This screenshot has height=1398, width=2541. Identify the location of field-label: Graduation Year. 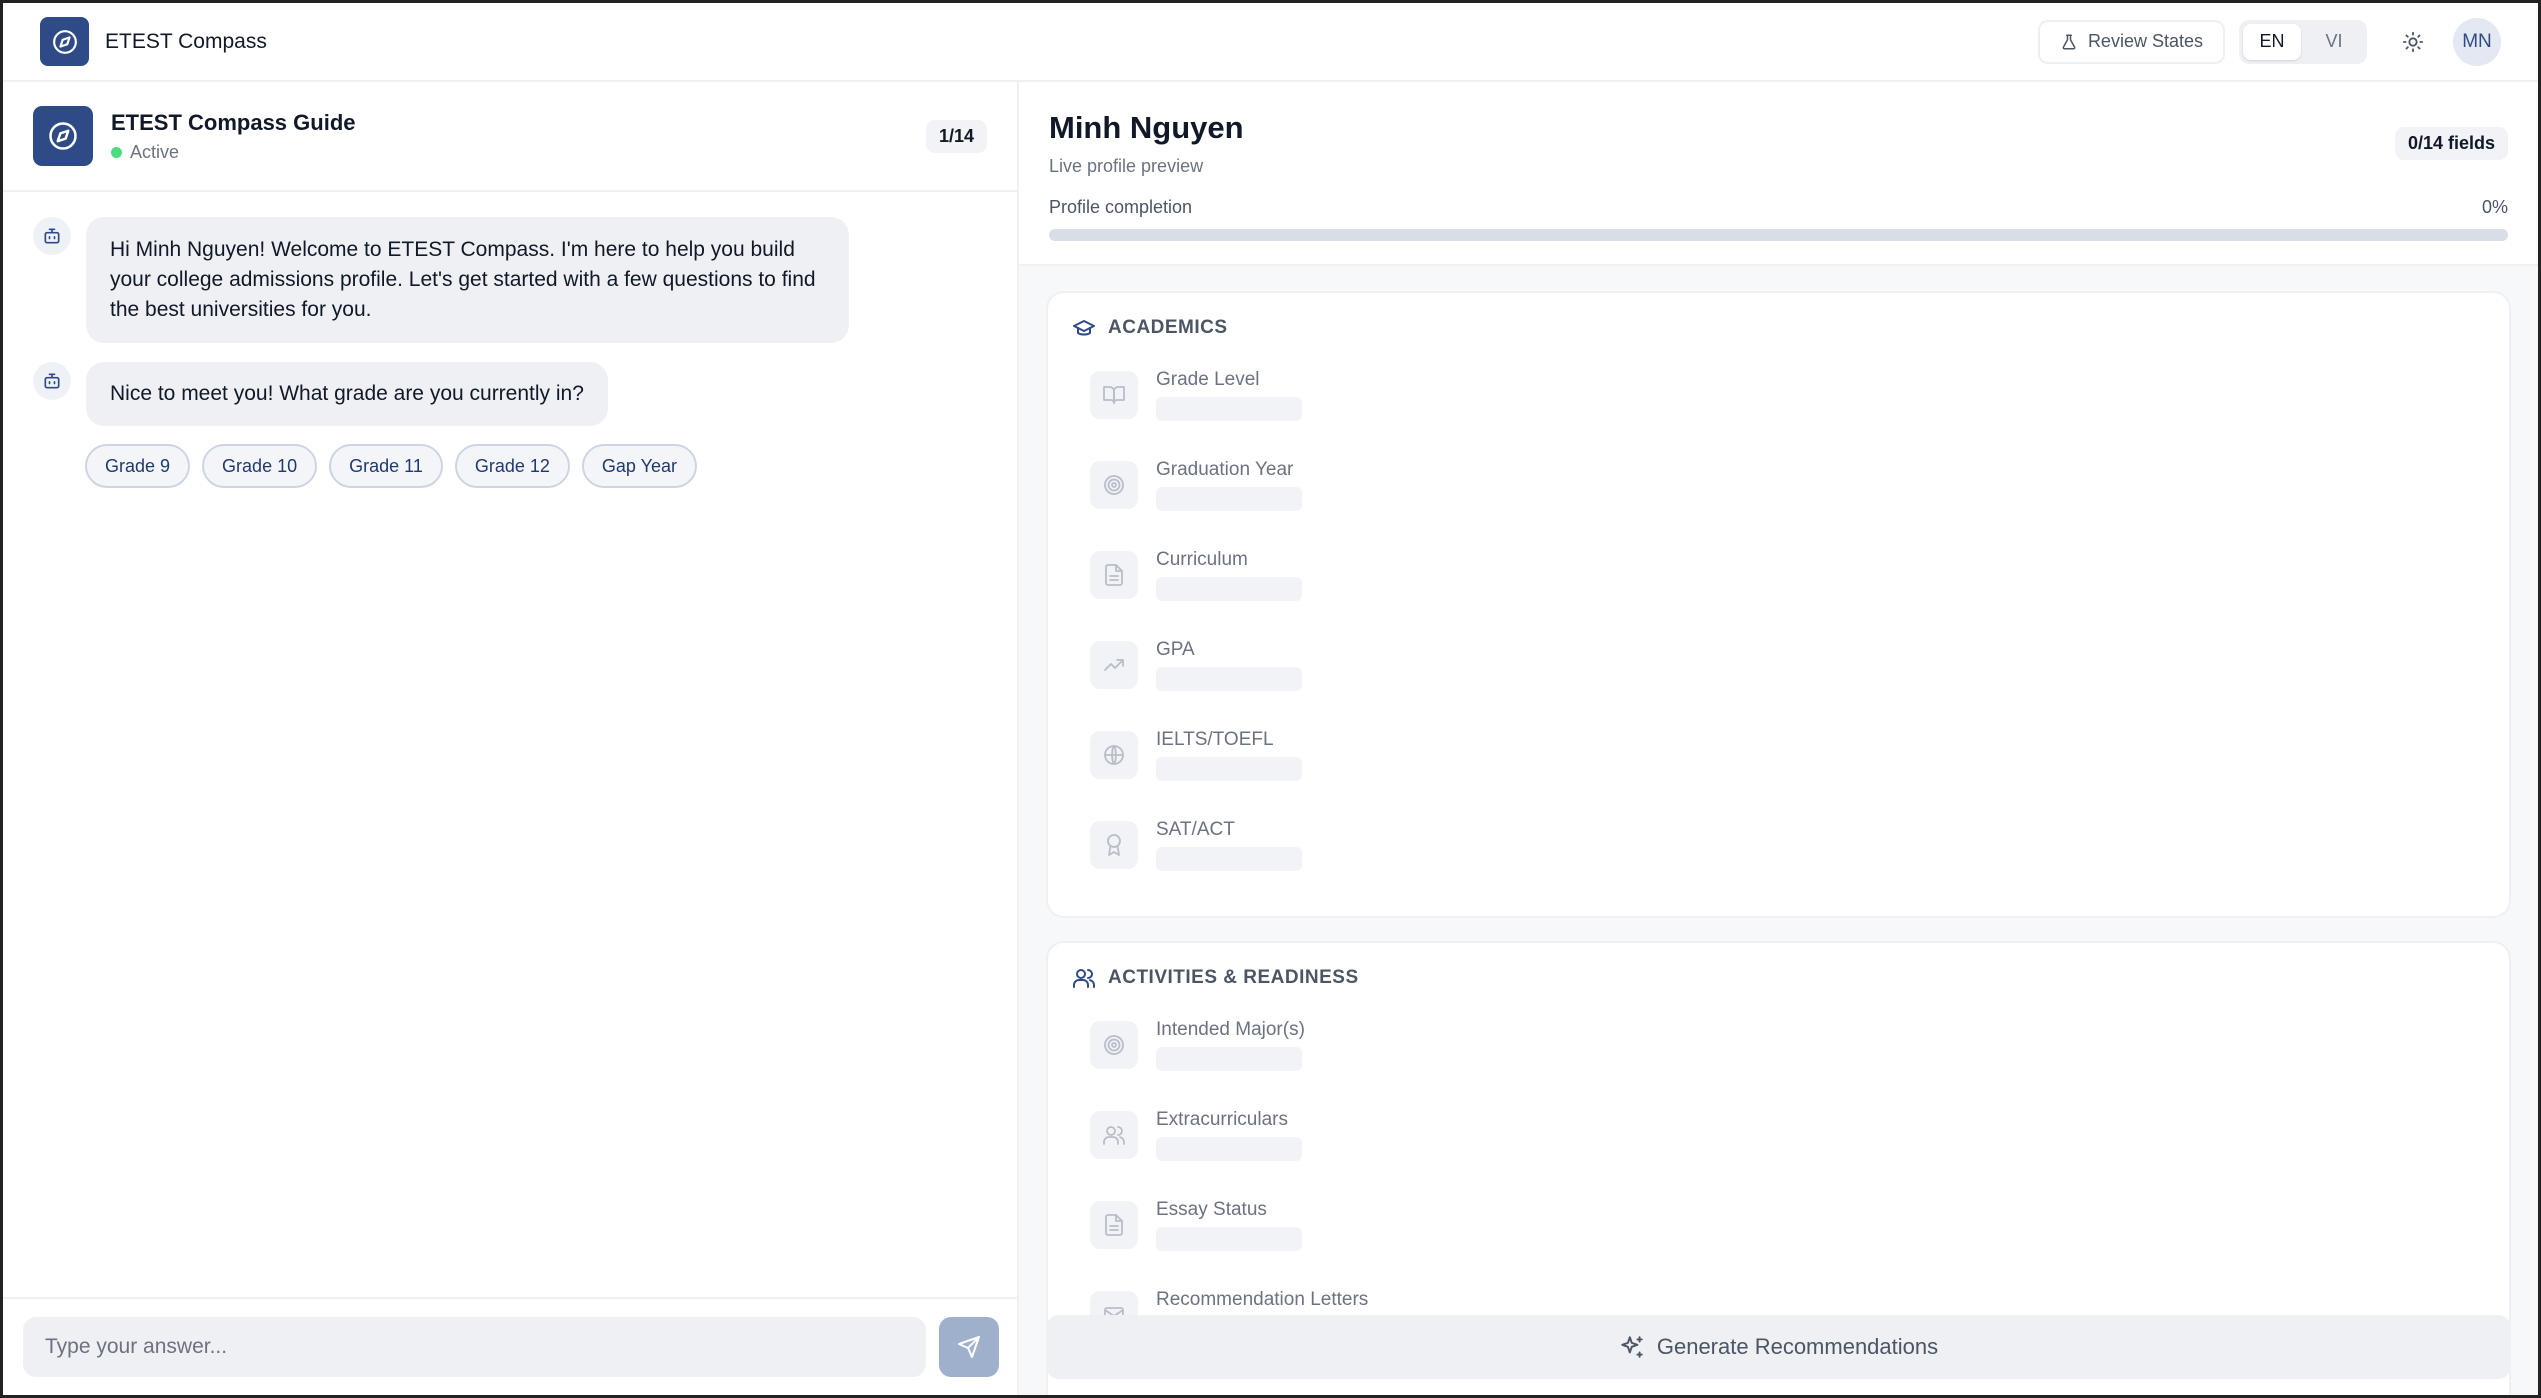
(1225, 469).